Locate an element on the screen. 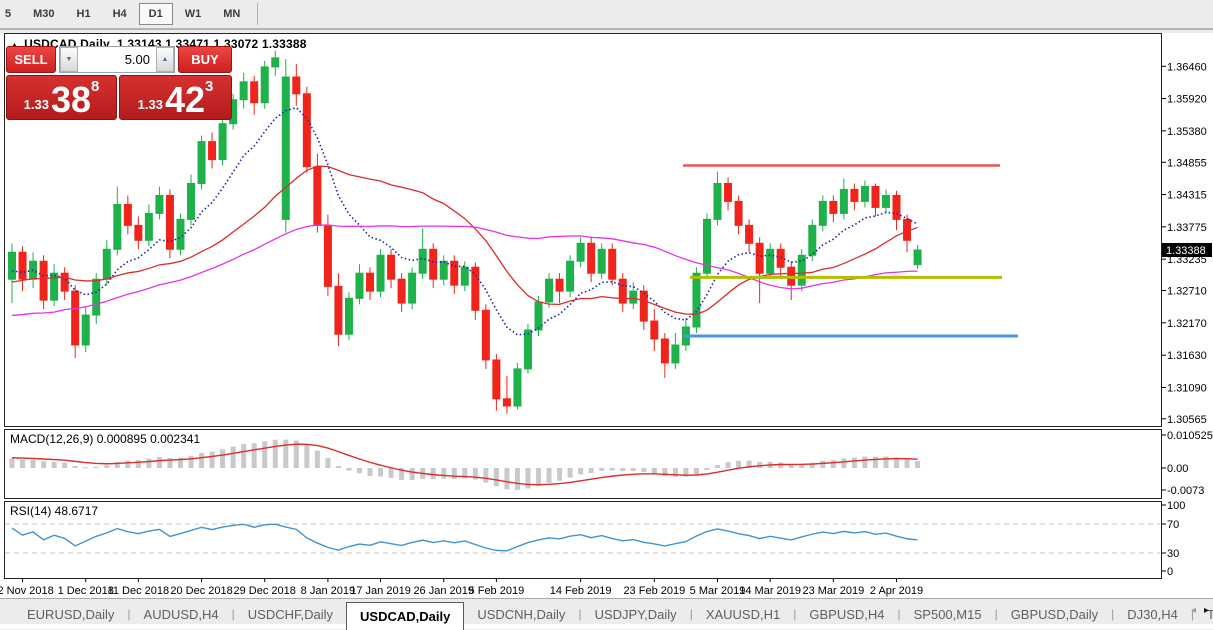  timeframe-button-w1: W1 is located at coordinates (193, 14).